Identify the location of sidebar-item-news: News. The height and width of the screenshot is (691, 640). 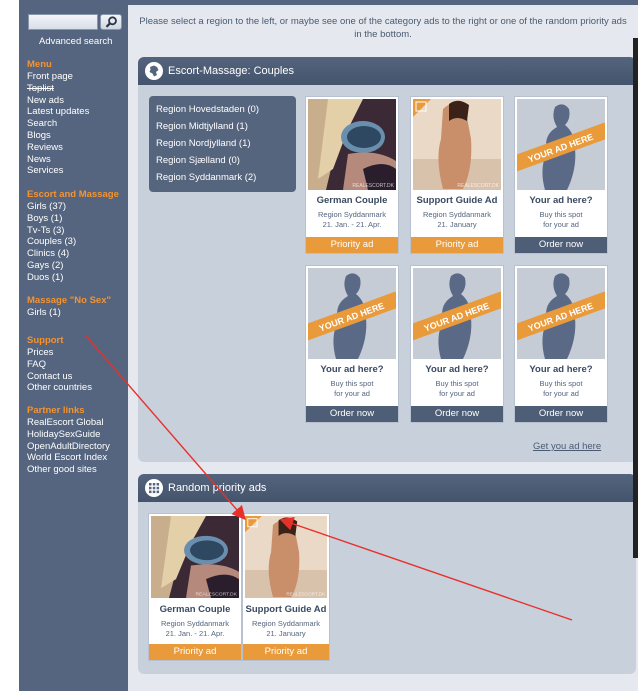
(58, 160).